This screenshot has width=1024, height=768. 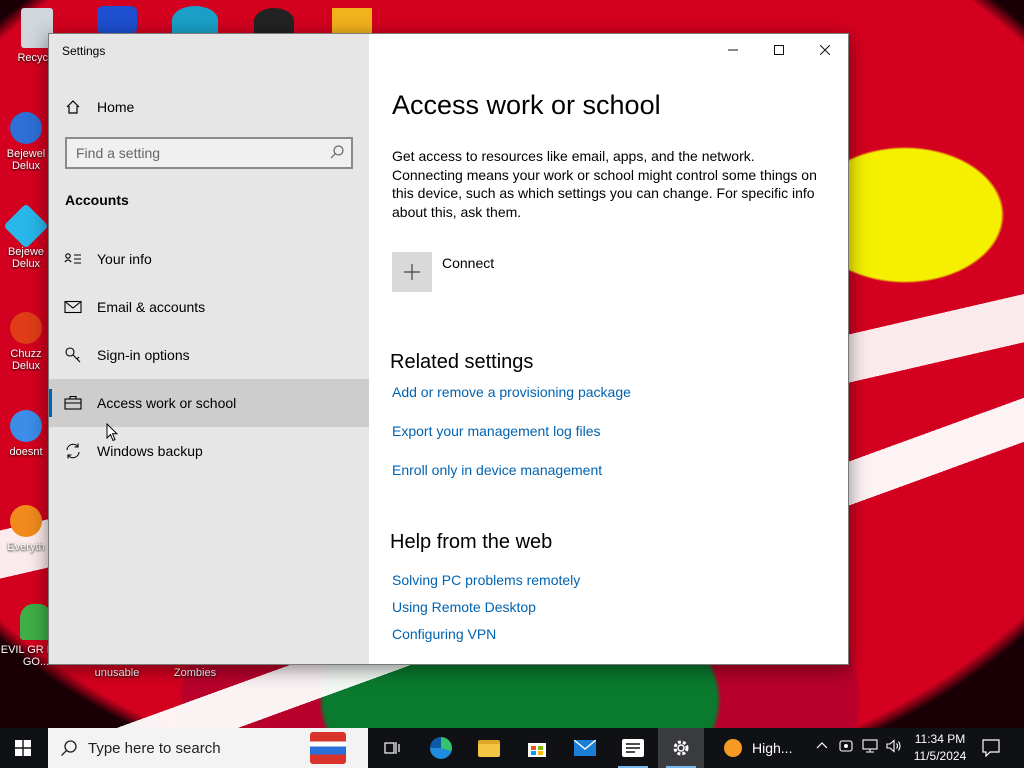 What do you see at coordinates (468, 263) in the screenshot?
I see `connect-label: Connect` at bounding box center [468, 263].